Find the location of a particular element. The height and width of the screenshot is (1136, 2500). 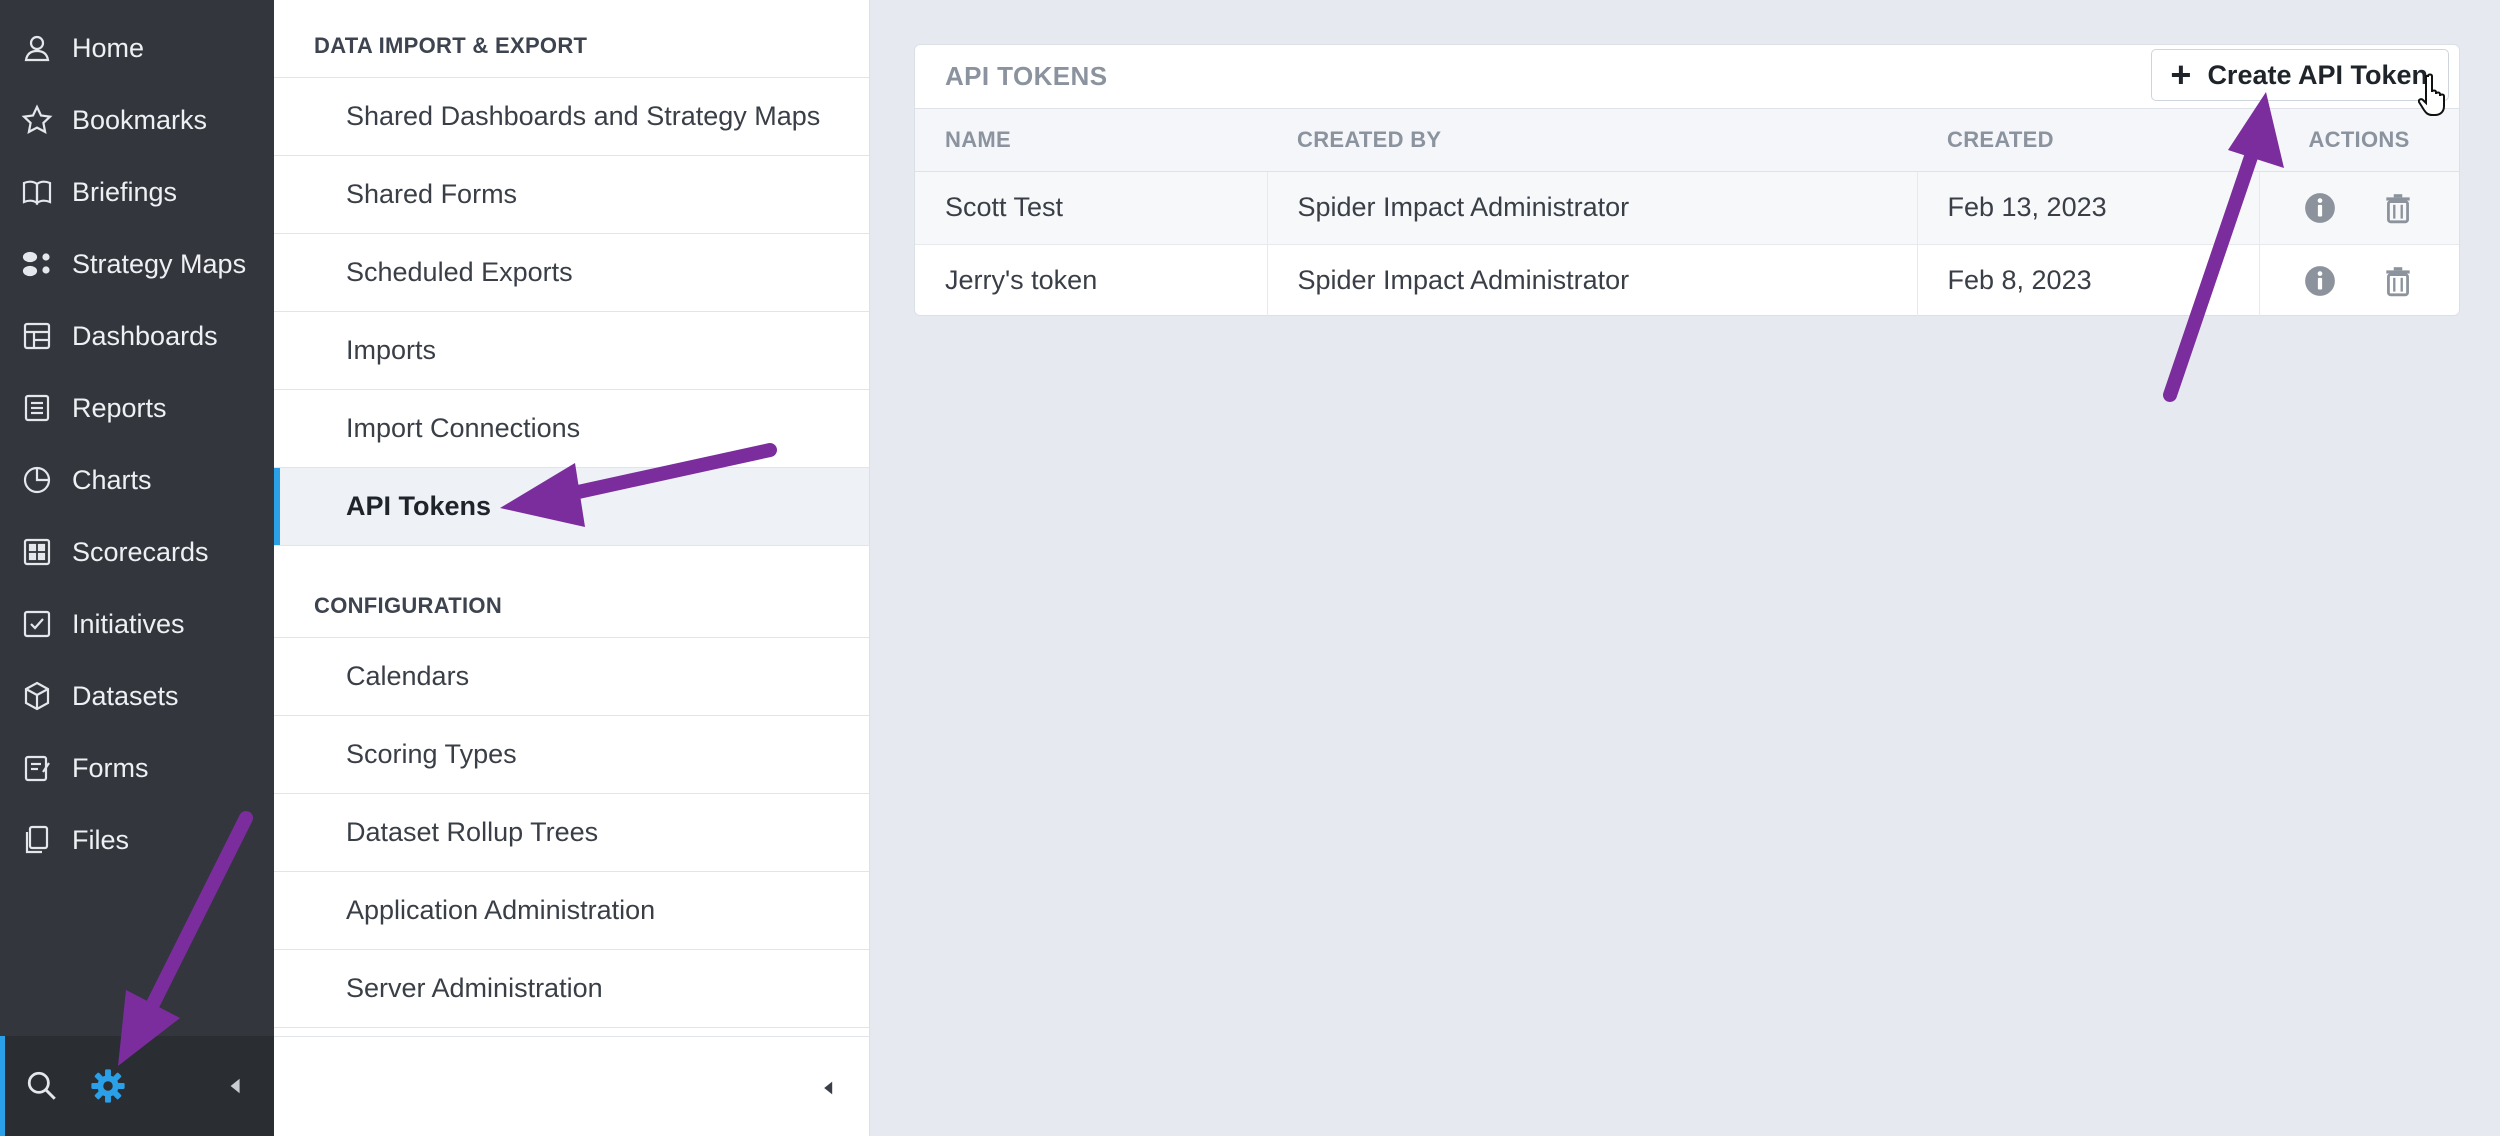

section-heading-import-export: DATA IMPORT & EXPORT is located at coordinates (571, 39).